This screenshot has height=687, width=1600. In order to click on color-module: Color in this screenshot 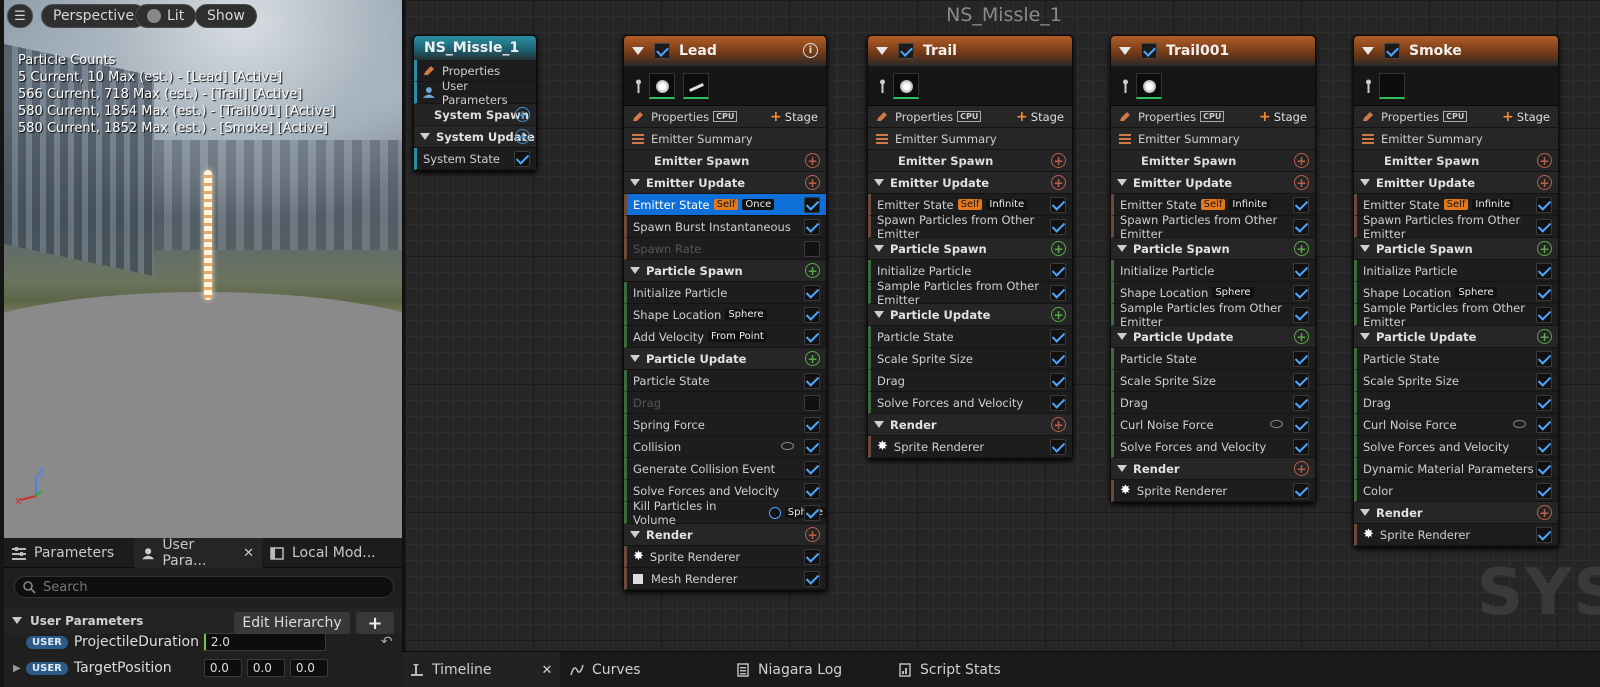, I will do `click(1456, 491)`.